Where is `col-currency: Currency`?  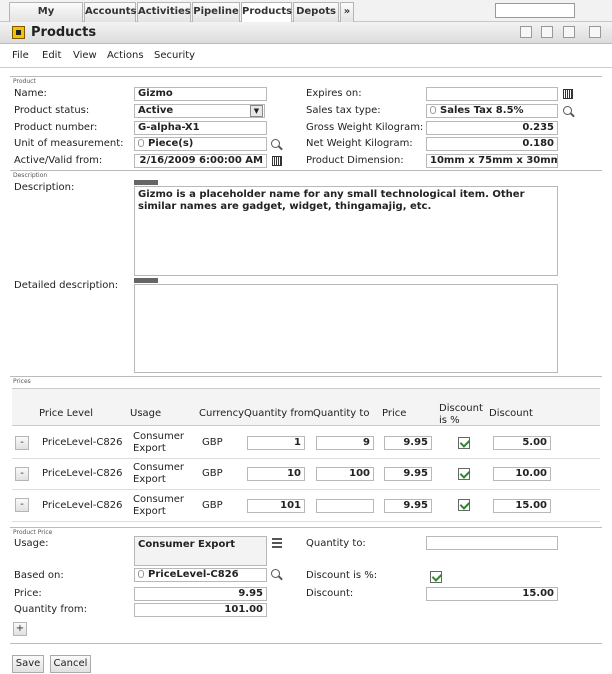
col-currency: Currency is located at coordinates (221, 413).